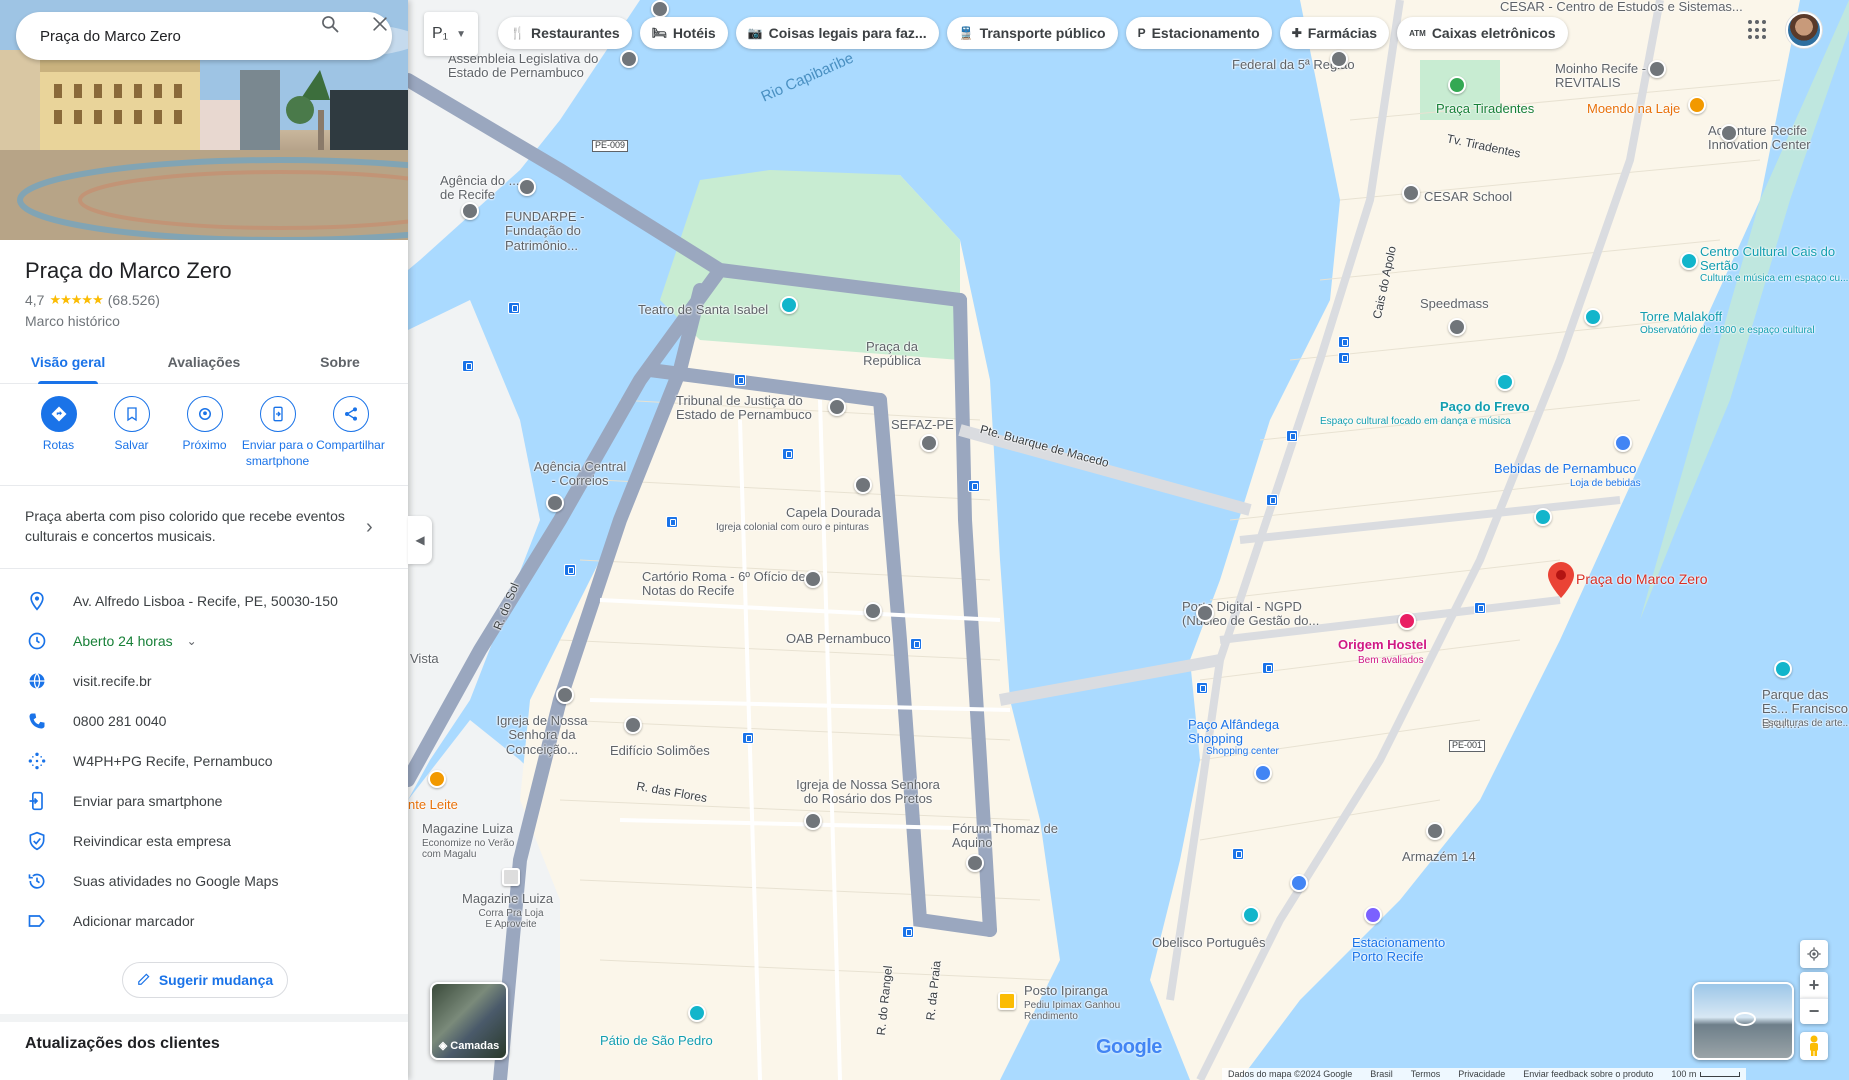 This screenshot has width=1849, height=1080. I want to click on school-pin-icon, so click(1411, 193).